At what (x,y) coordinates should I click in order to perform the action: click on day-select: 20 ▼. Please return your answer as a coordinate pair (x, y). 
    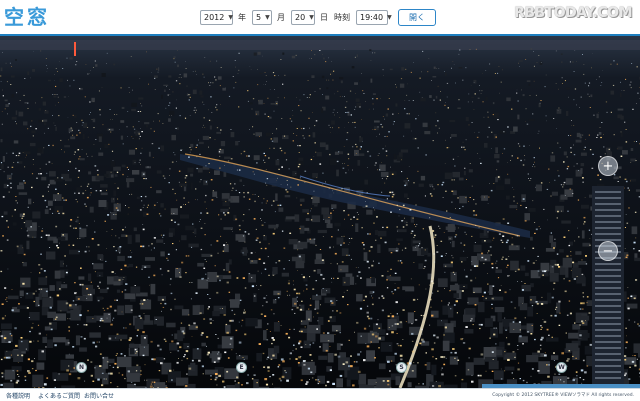
    Looking at the image, I should click on (303, 17).